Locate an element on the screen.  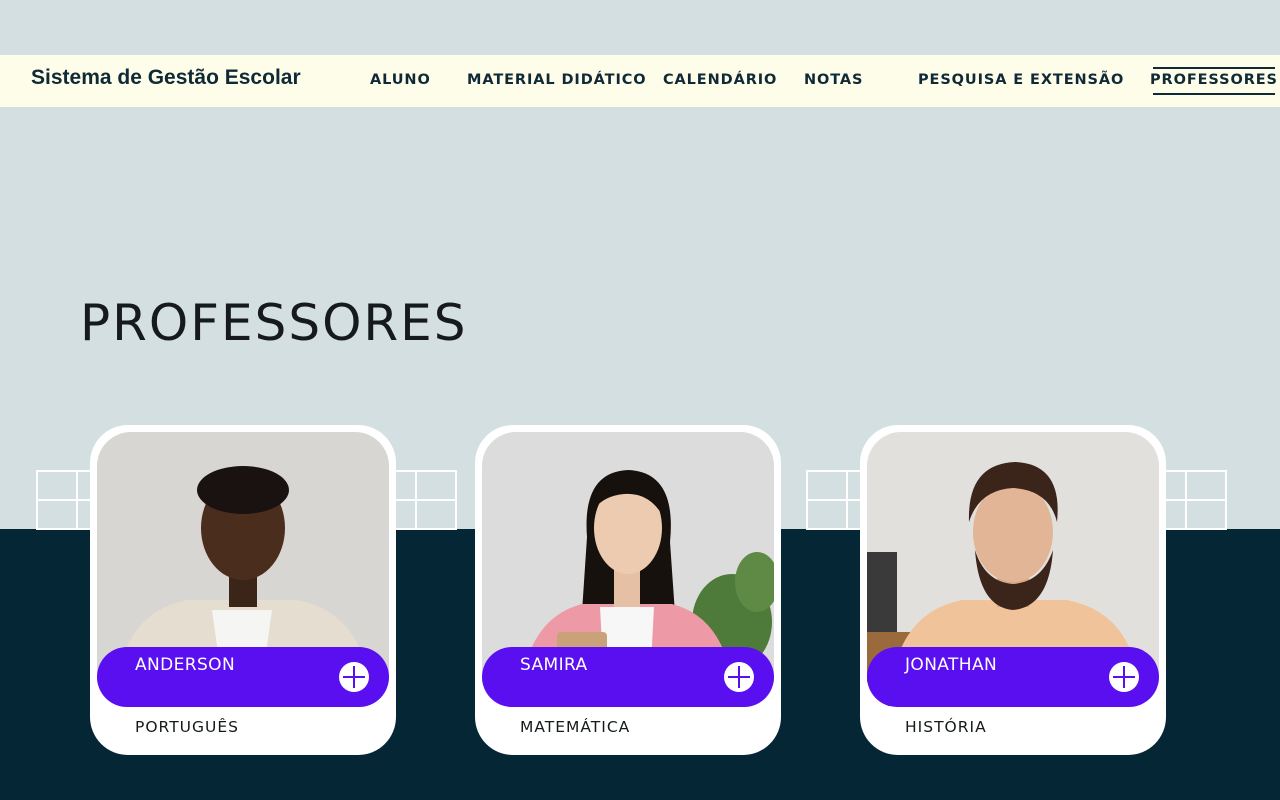
teacher-card-anderson: ANDERSON PORTUGUÊS is located at coordinates (243, 590).